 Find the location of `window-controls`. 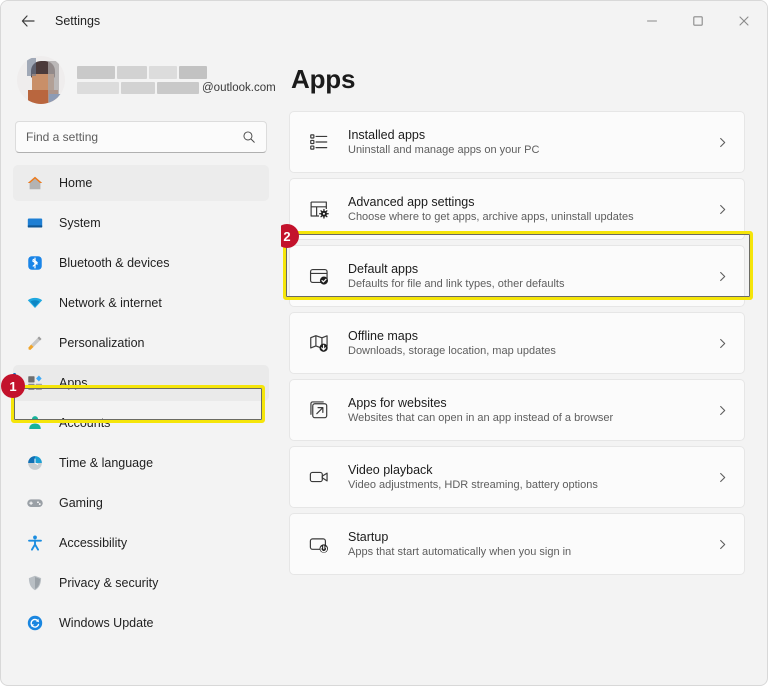

window-controls is located at coordinates (698, 21).